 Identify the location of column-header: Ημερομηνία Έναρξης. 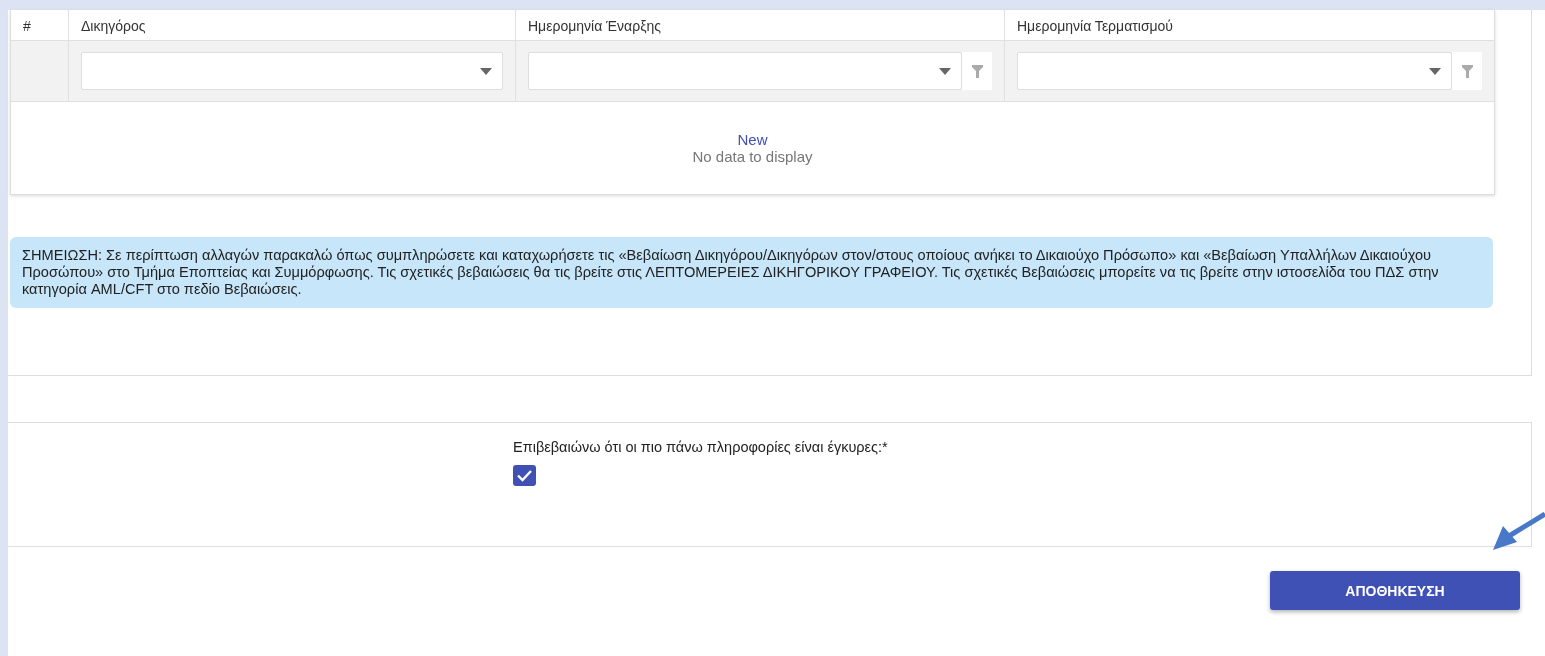
(594, 26).